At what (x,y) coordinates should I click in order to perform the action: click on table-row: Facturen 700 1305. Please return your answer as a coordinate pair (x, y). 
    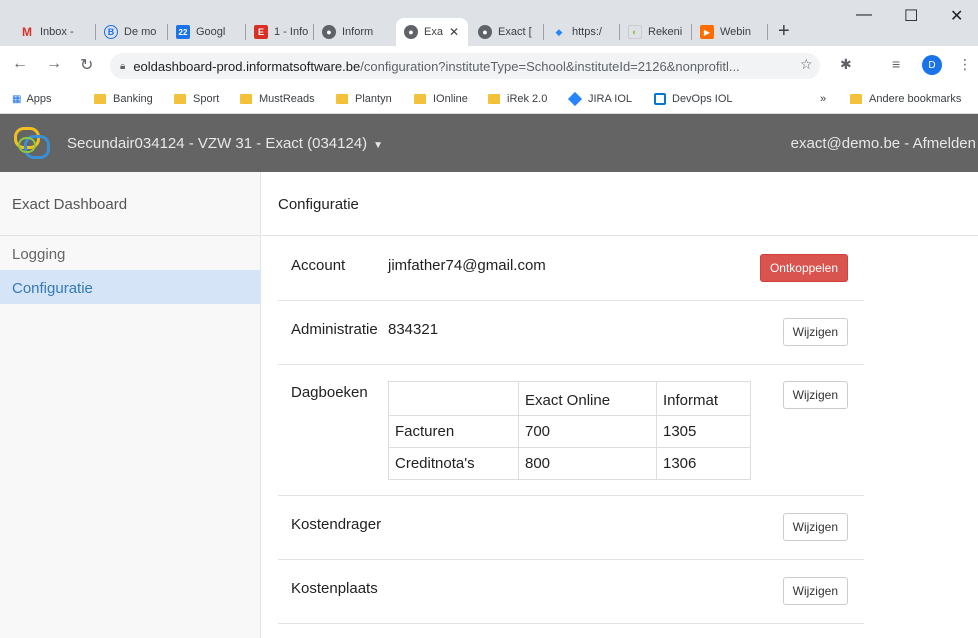
    Looking at the image, I should click on (569, 431).